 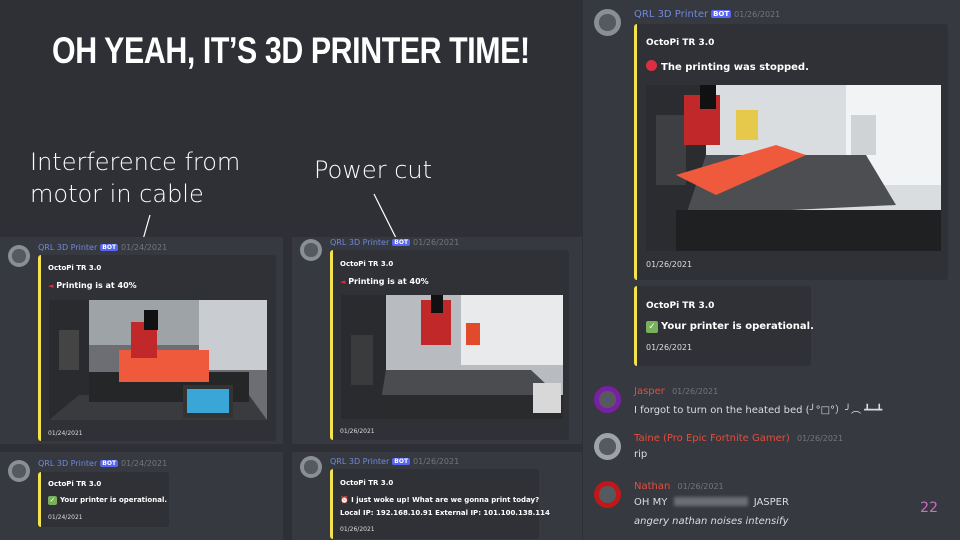 What do you see at coordinates (651, 65) in the screenshot?
I see `red-circle-icon` at bounding box center [651, 65].